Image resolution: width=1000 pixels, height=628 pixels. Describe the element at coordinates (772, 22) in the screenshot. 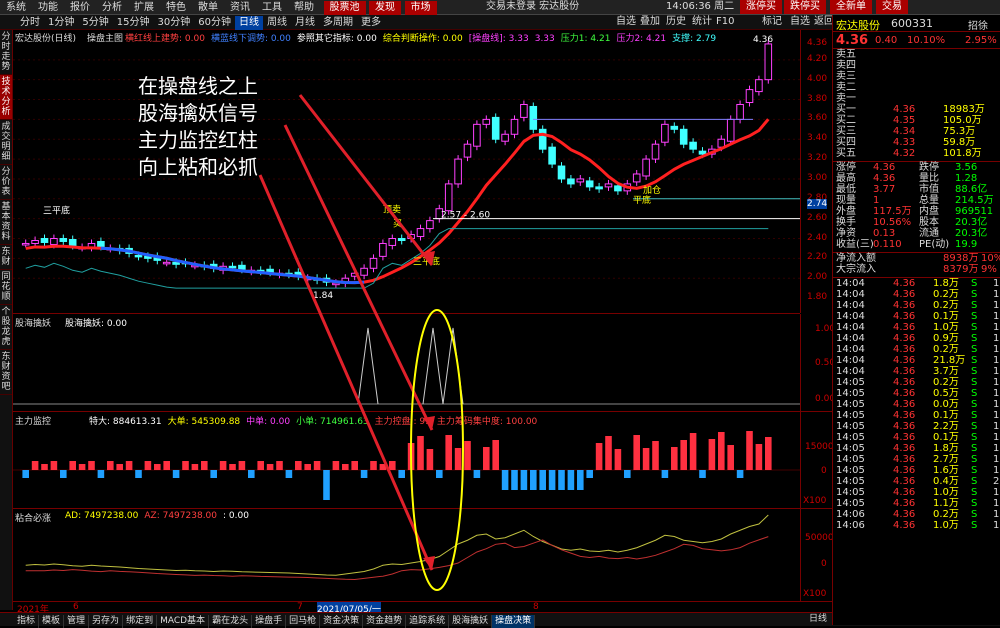

I see `tool-button: 标记` at that location.